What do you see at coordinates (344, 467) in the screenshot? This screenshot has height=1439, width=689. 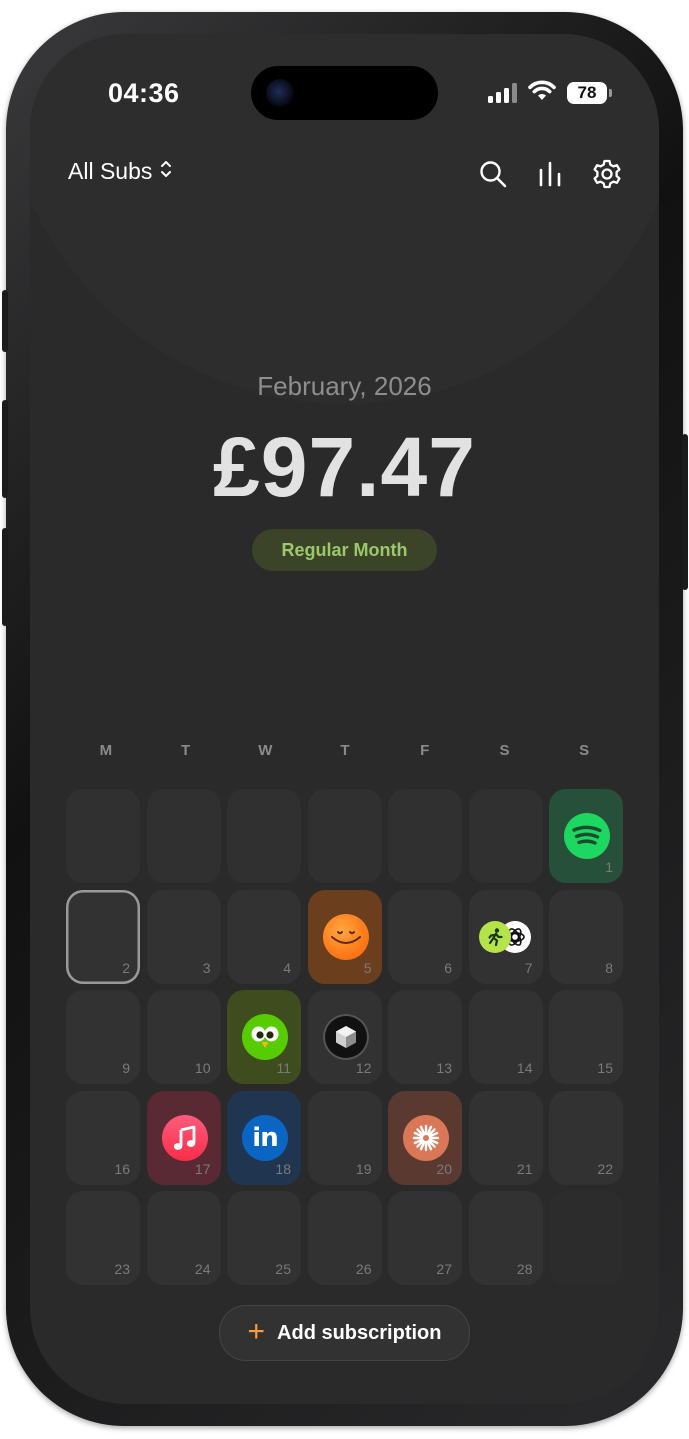 I see `monthly-total: £97.47` at bounding box center [344, 467].